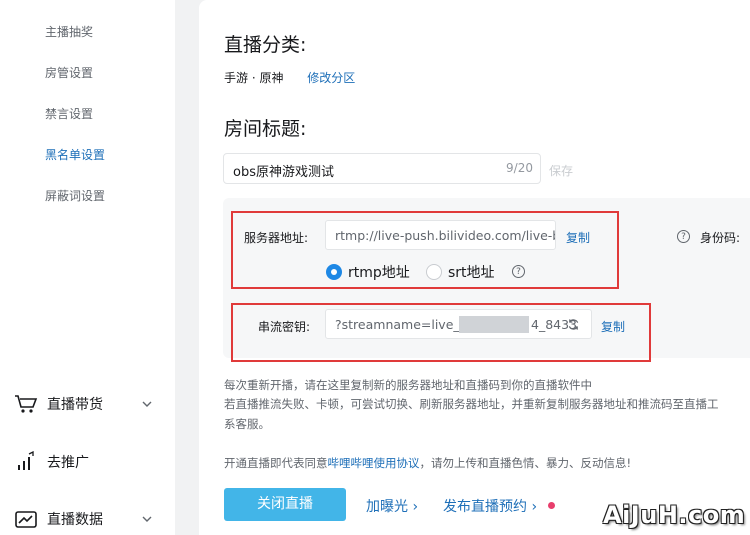 The width and height of the screenshot is (750, 535). Describe the element at coordinates (374, 463) in the screenshot. I see `agreement-link: 哔哩哔哩使用协议` at that location.